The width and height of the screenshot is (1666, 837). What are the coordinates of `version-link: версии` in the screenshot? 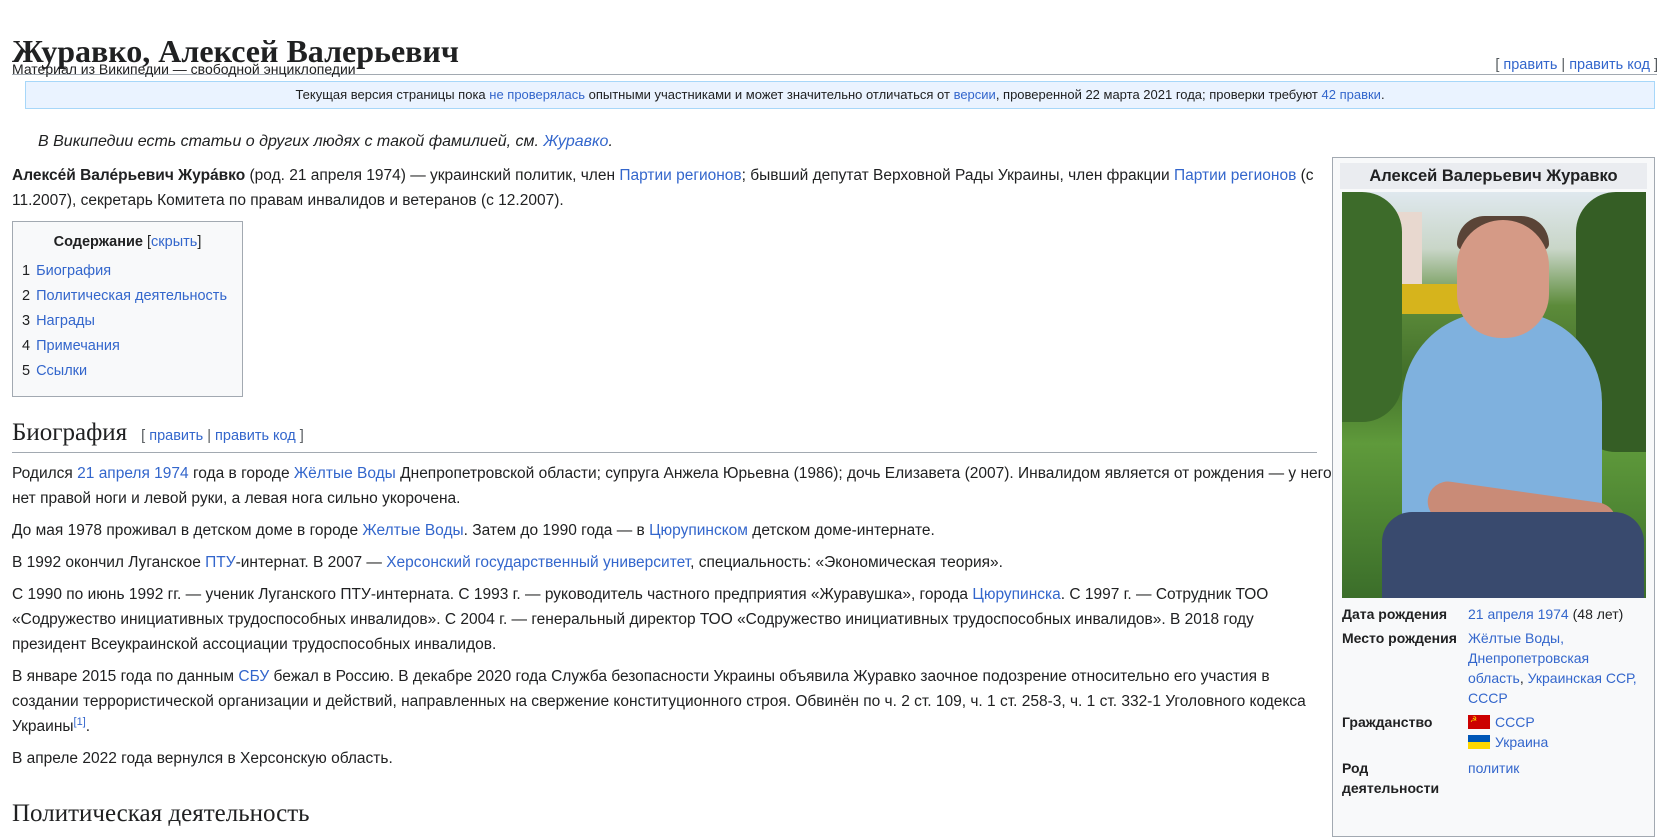 It's located at (975, 94).